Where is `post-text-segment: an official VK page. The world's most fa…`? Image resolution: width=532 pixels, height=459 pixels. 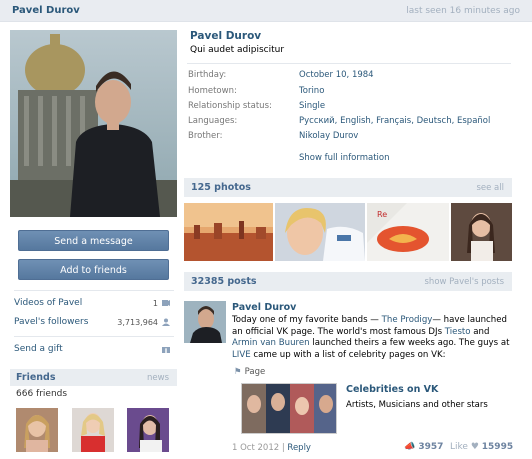
post-text-segment: an official VK page. The world's most fa… is located at coordinates (338, 331).